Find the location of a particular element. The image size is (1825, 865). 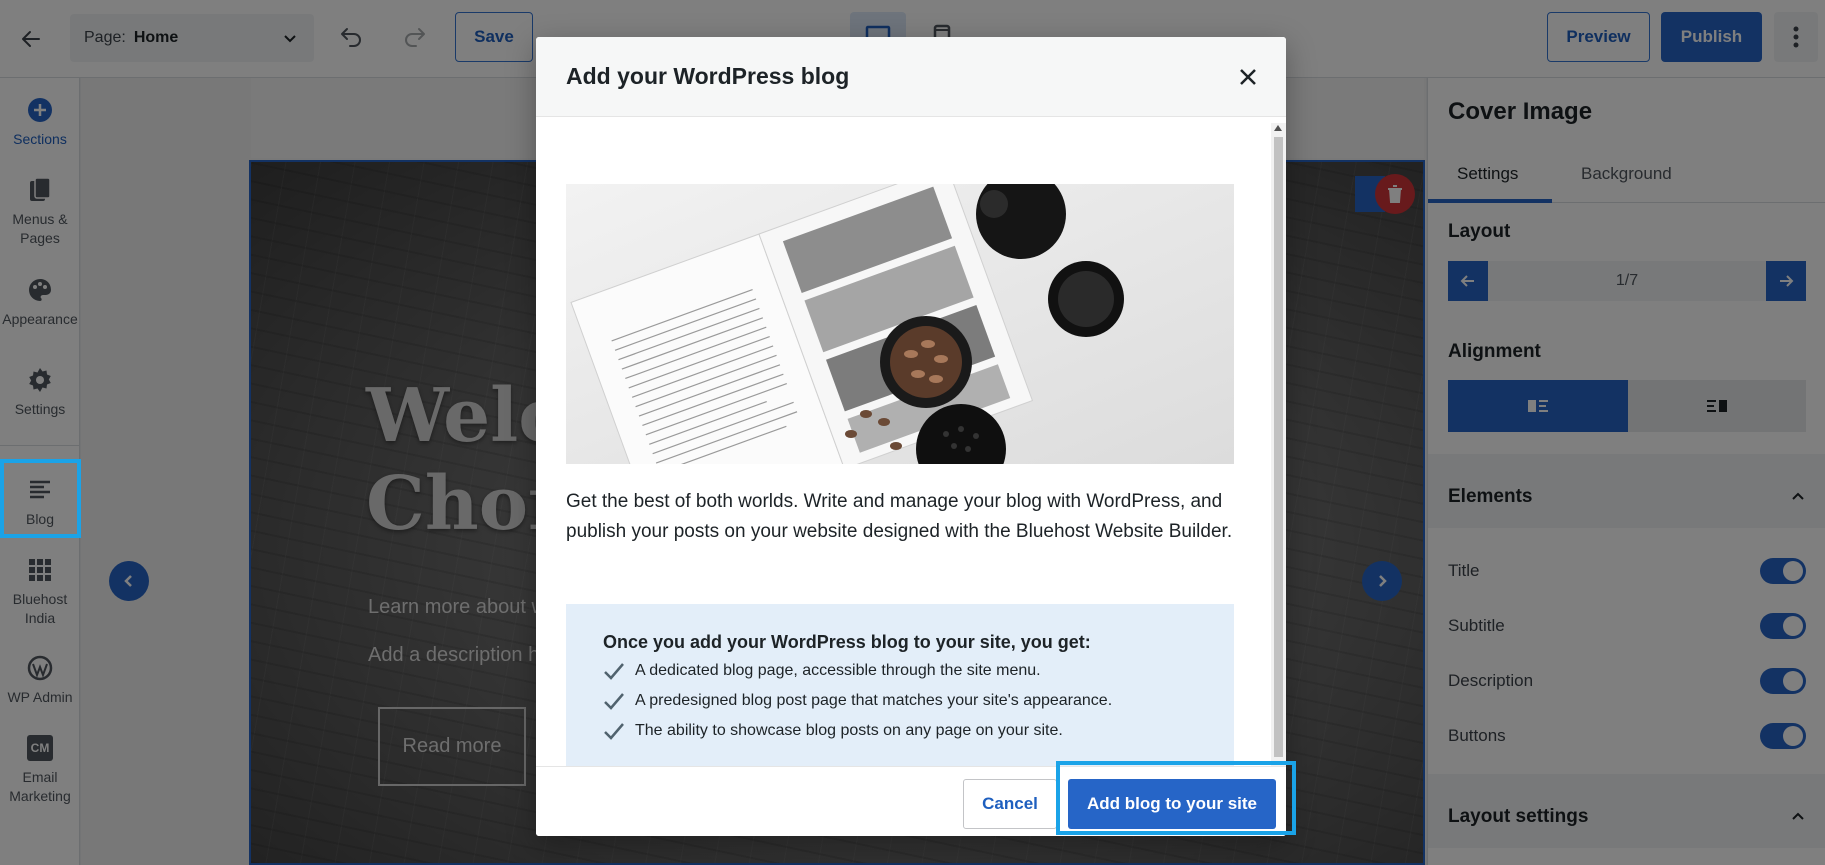

blog-highlight-frame is located at coordinates (40, 498).